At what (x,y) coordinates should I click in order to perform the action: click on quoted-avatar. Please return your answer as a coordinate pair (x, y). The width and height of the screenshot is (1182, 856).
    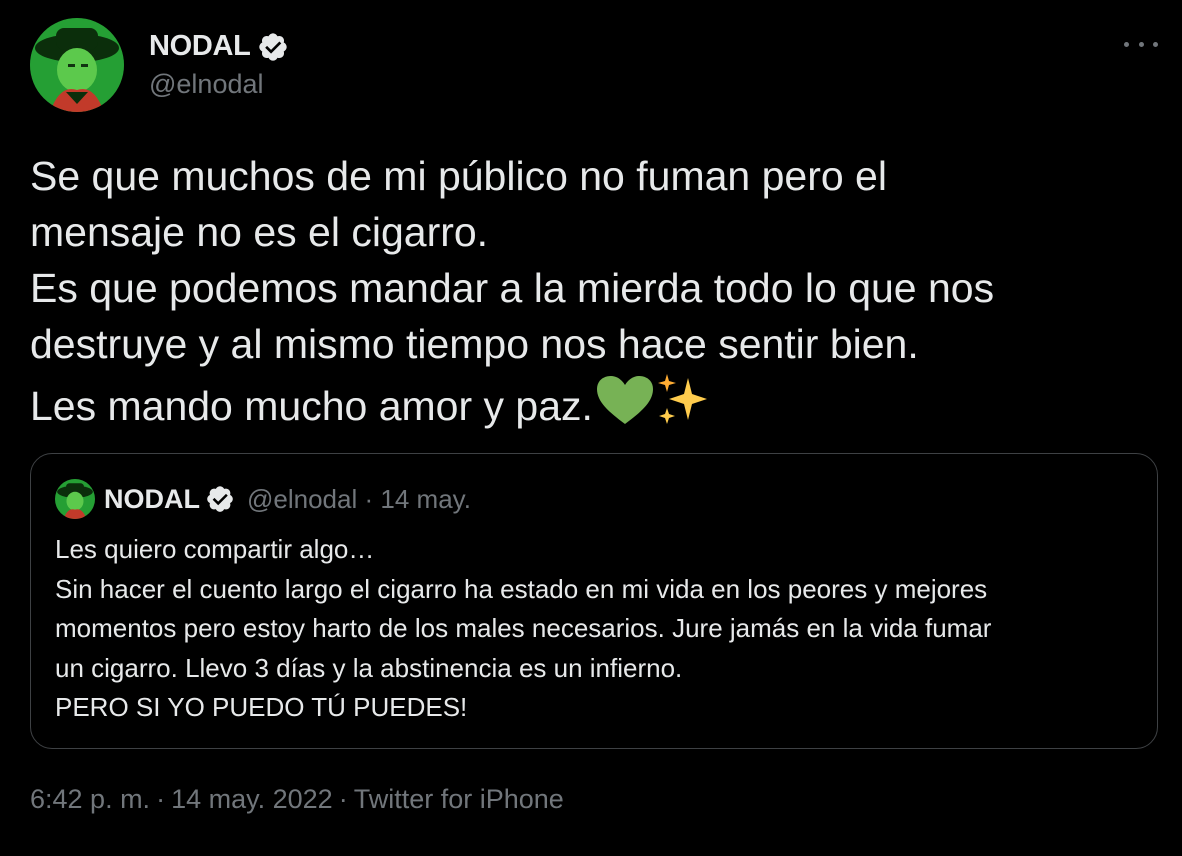
    Looking at the image, I should click on (75, 499).